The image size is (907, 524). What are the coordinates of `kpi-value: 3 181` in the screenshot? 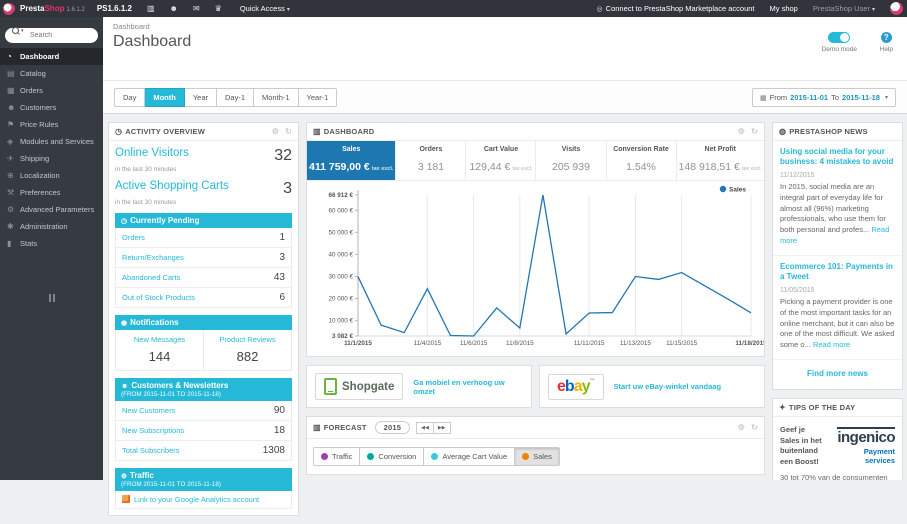 It's located at (431, 167).